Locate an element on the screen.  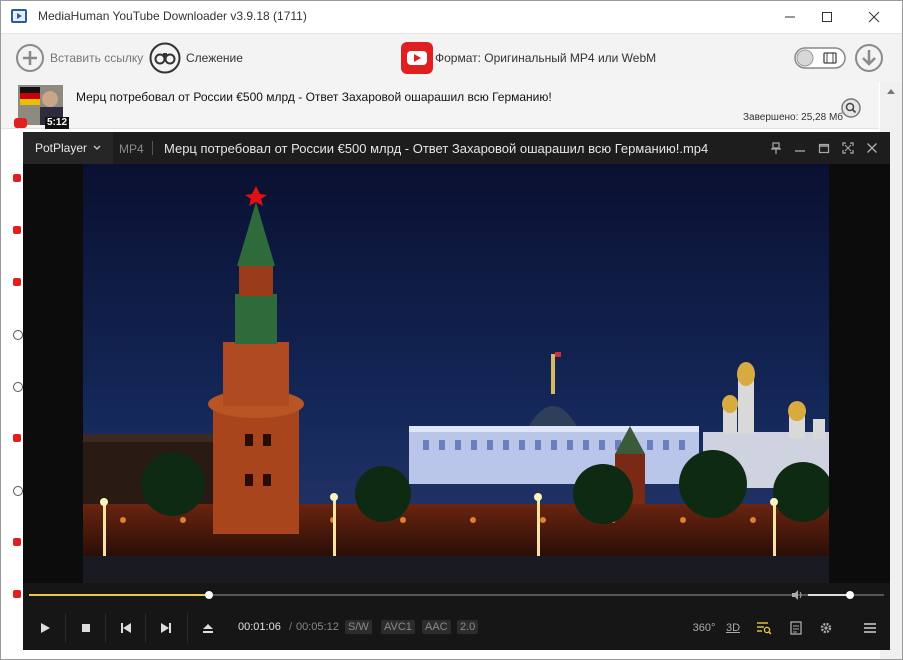
3d-label: 3D is located at coordinates (733, 628).